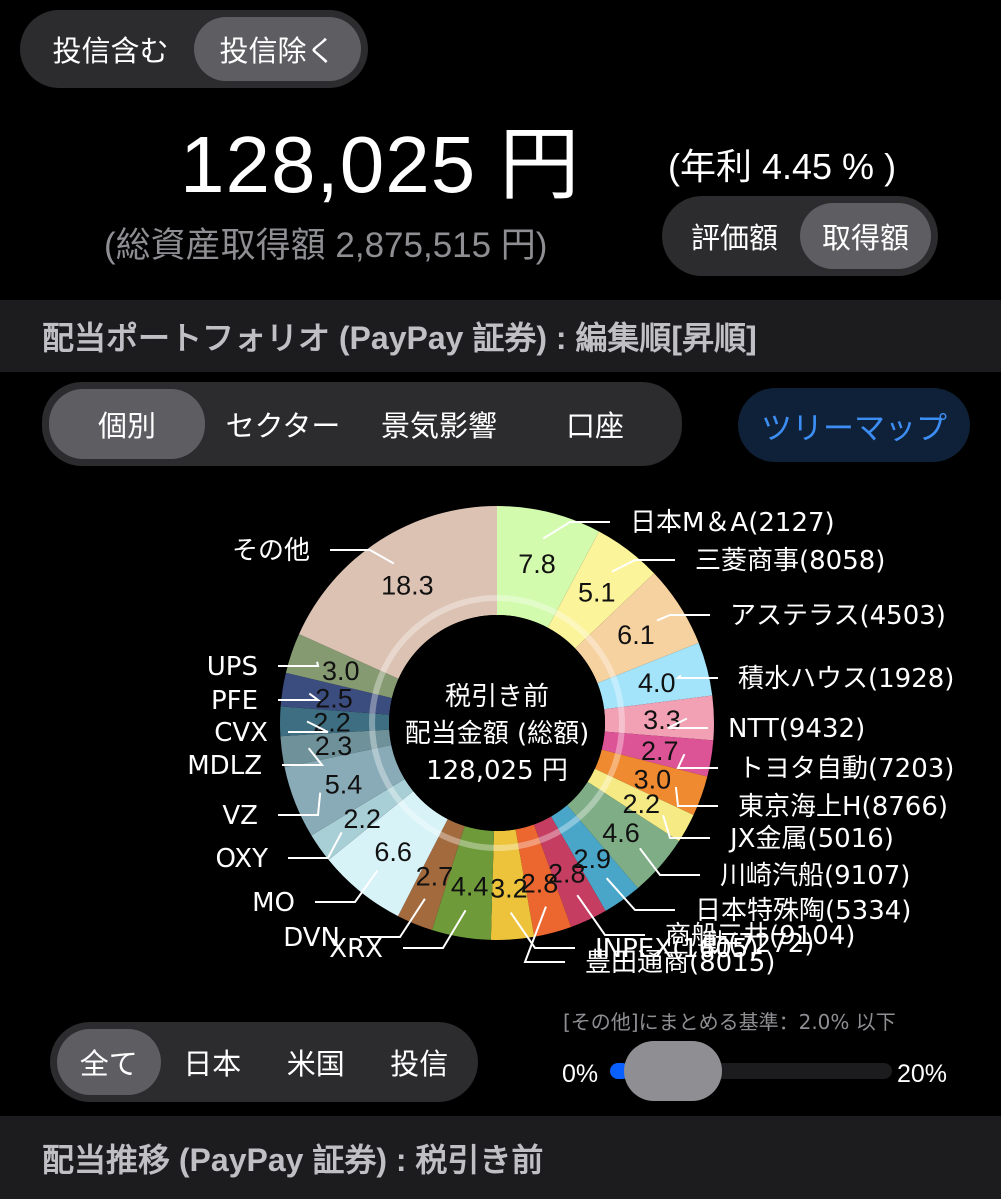 This screenshot has width=1001, height=1199. What do you see at coordinates (242, 859) in the screenshot?
I see `slice-name-label: OXY` at bounding box center [242, 859].